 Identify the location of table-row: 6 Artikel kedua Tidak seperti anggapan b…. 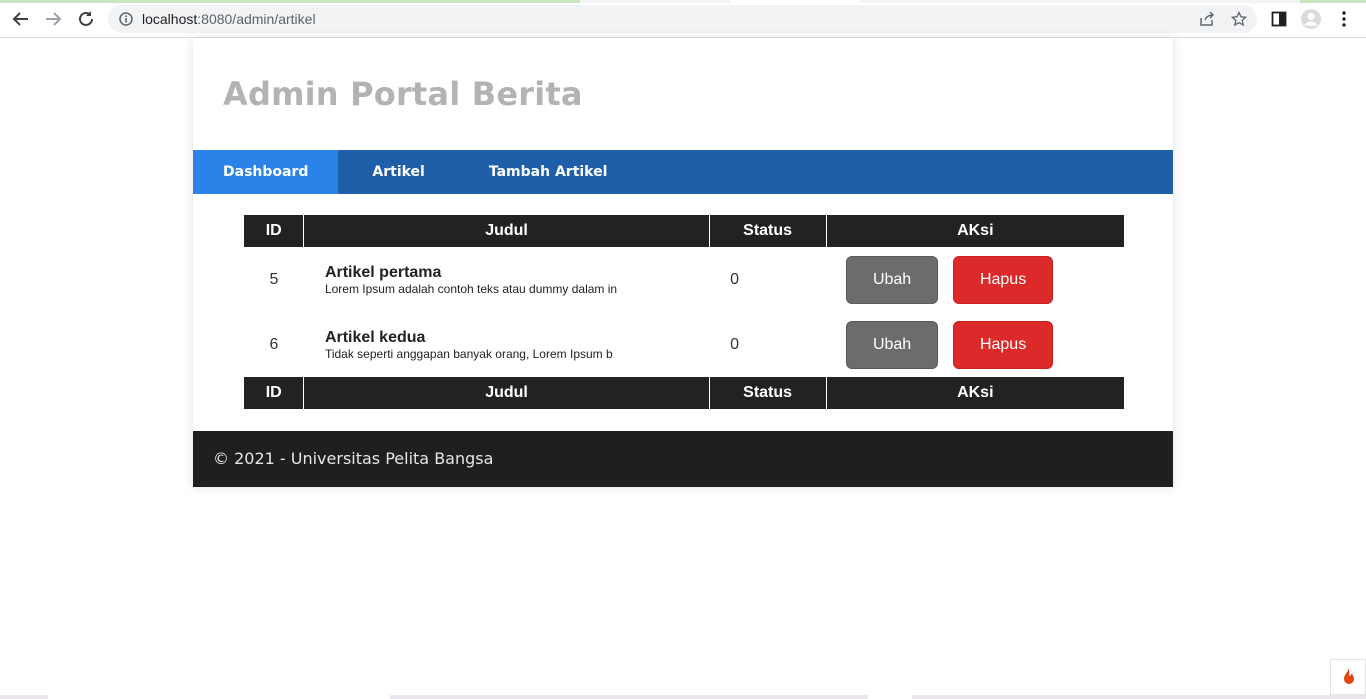
(684, 344).